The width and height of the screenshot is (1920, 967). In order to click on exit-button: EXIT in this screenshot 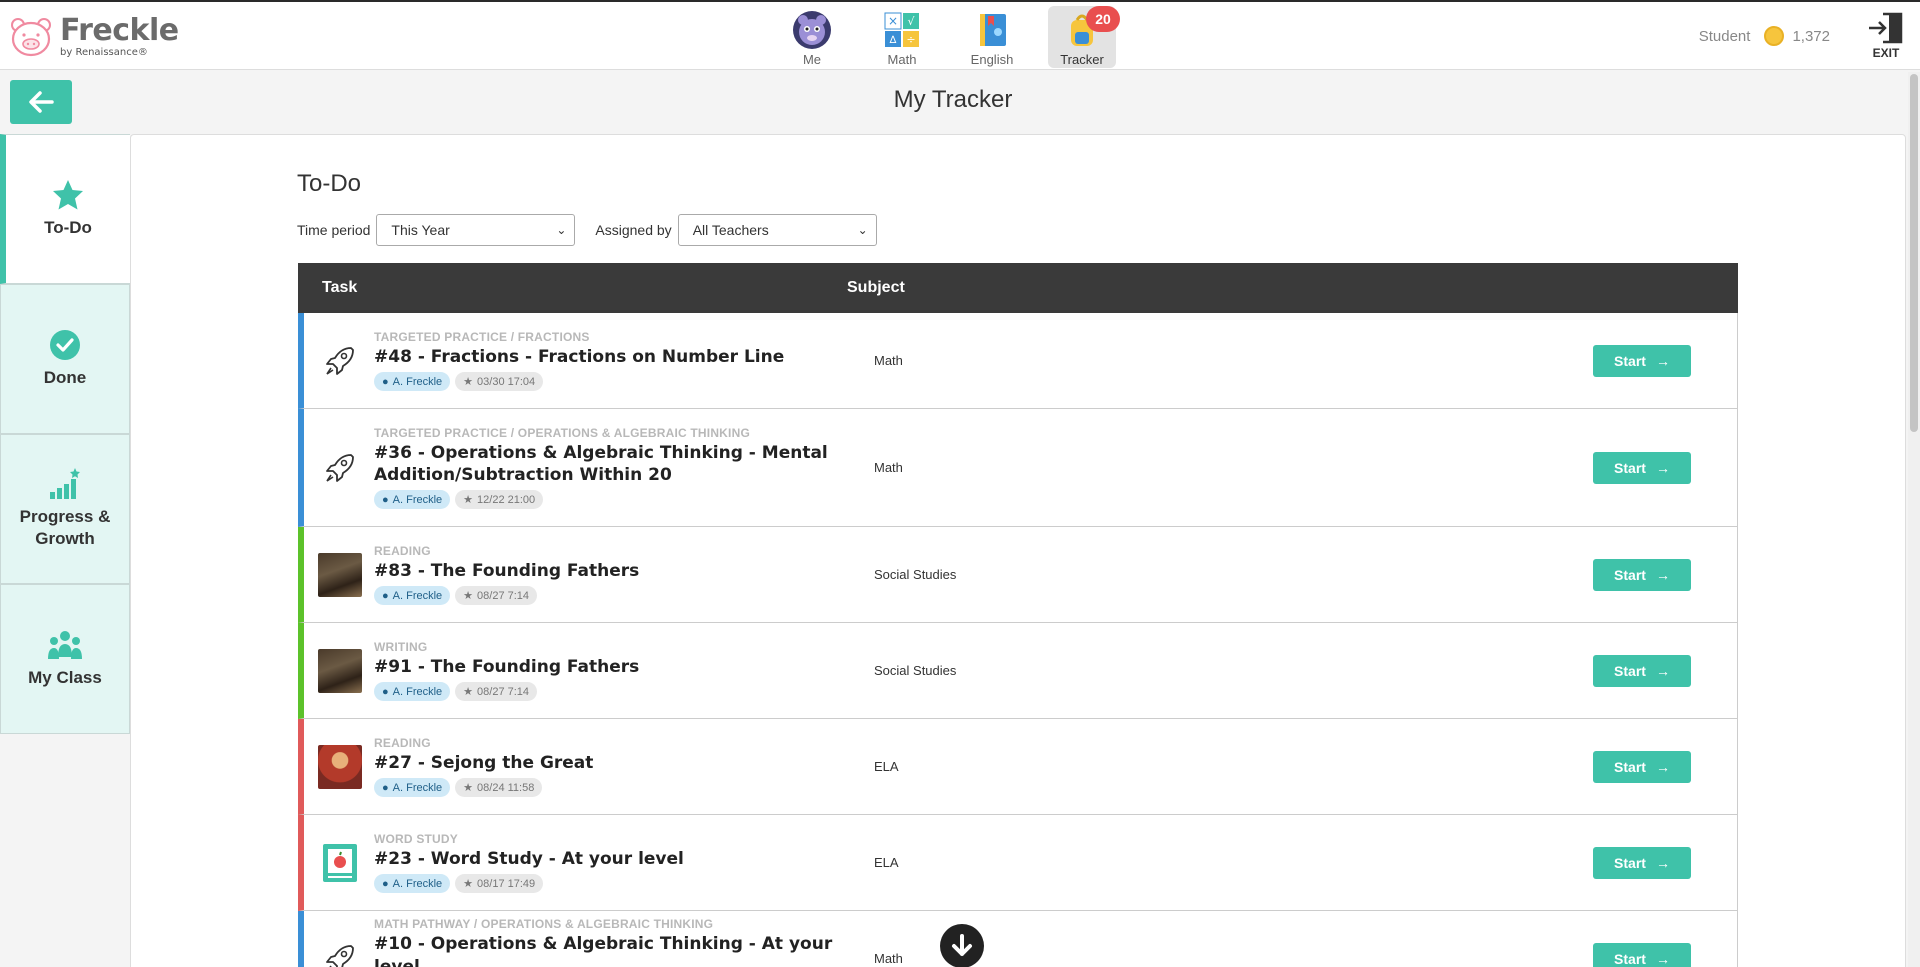, I will do `click(1886, 35)`.